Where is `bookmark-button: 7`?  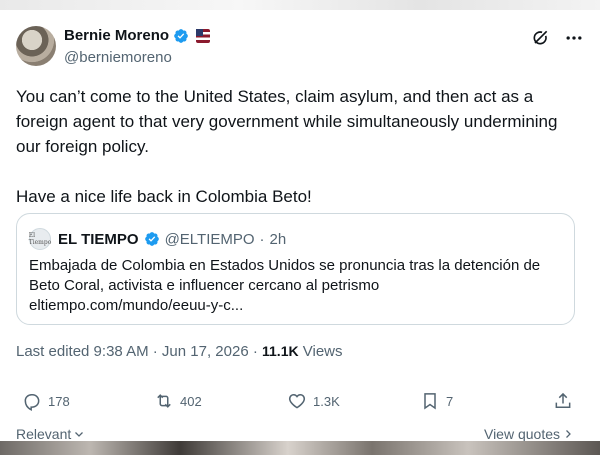 bookmark-button: 7 is located at coordinates (436, 401).